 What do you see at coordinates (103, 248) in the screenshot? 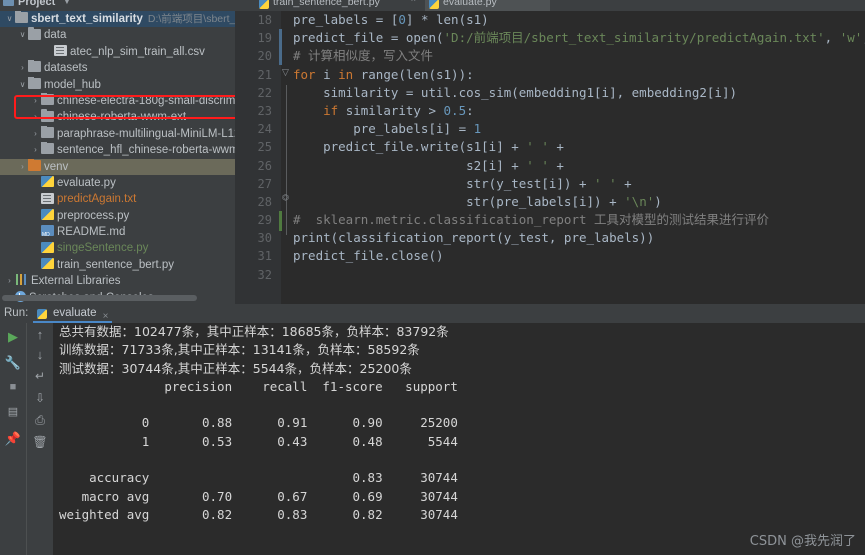
I see `tree-item-label: singeSentence.py` at bounding box center [103, 248].